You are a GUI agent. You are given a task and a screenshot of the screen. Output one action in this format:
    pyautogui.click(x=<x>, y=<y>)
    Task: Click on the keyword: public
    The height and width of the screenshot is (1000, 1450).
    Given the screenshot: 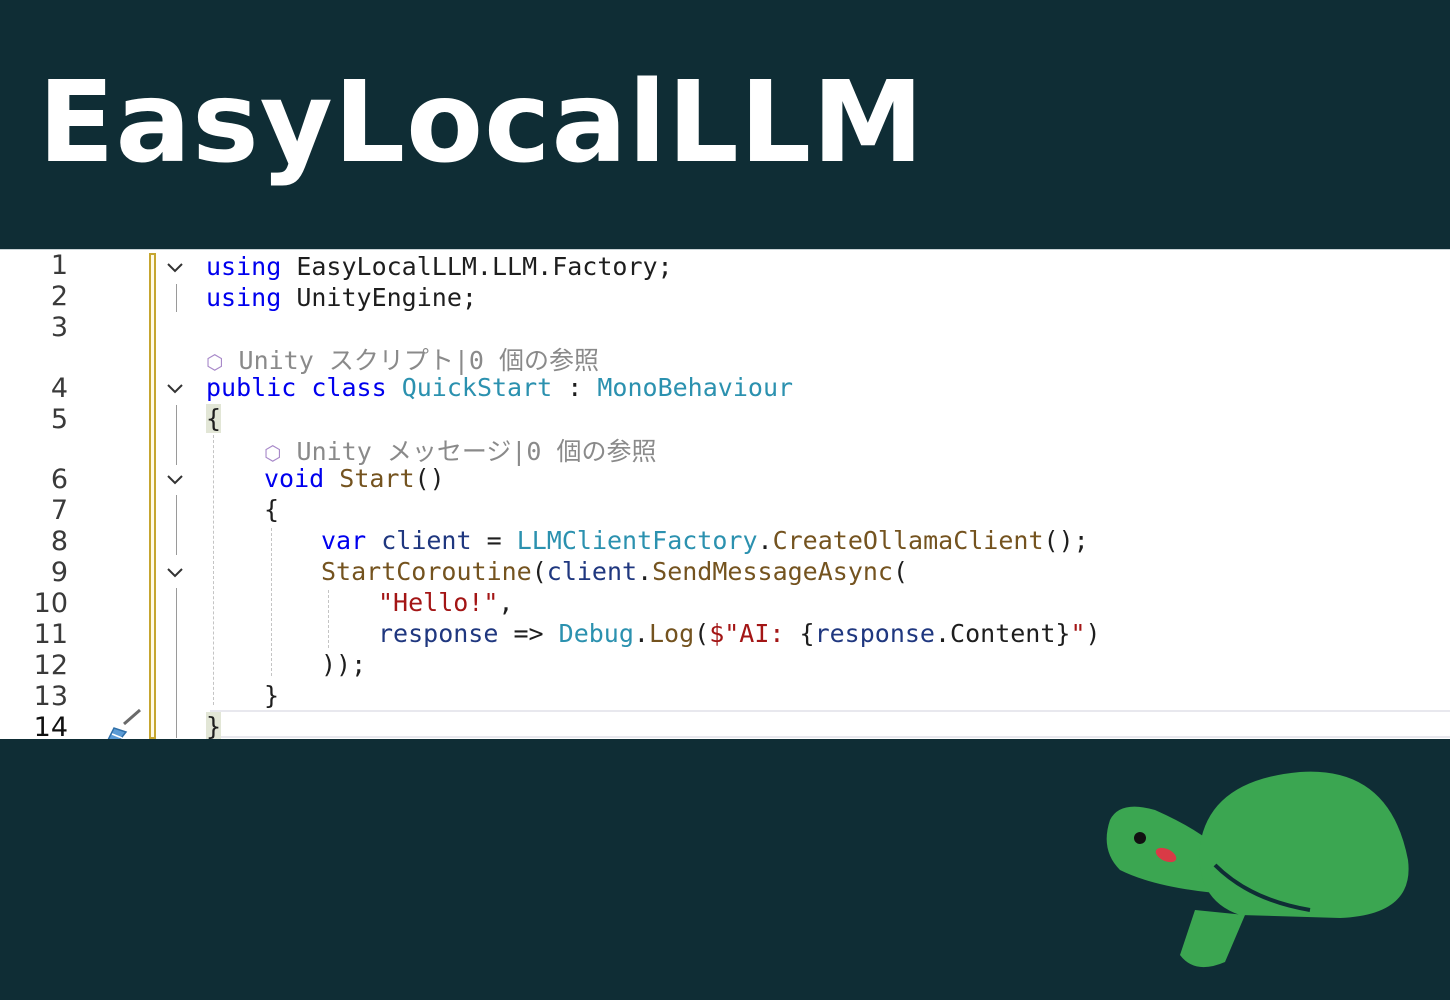 What is the action you would take?
    pyautogui.click(x=251, y=387)
    